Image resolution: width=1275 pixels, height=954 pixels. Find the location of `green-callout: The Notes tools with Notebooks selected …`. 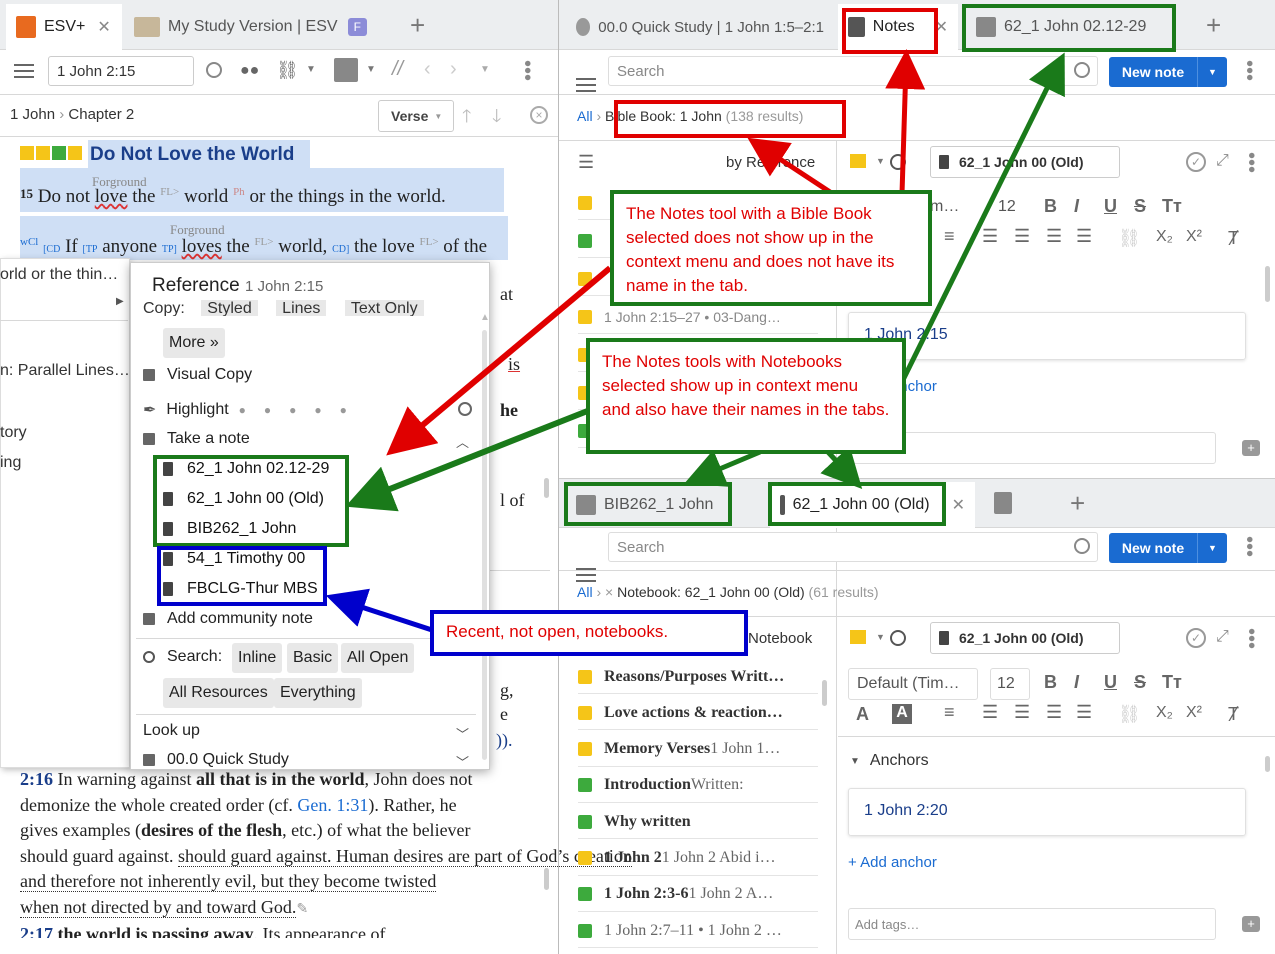

green-callout: The Notes tools with Notebooks selected … is located at coordinates (746, 396).